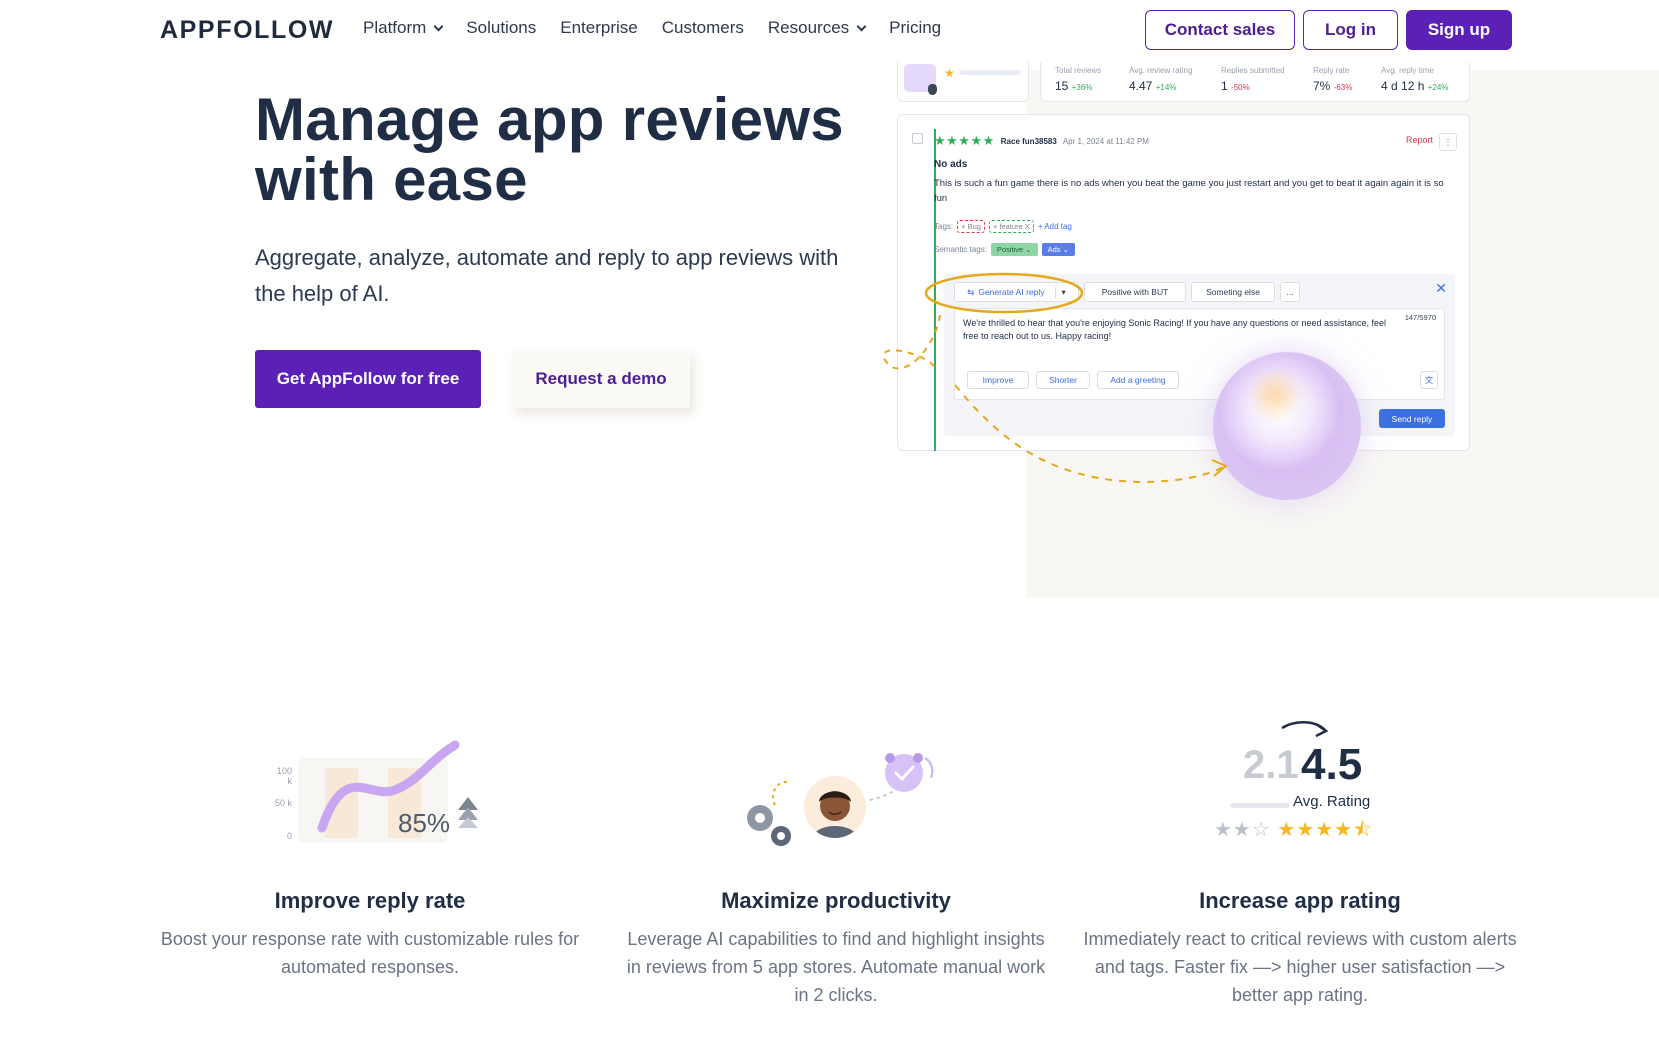 This screenshot has width=1659, height=1043. What do you see at coordinates (341, 803) in the screenshot?
I see `chart-bar` at bounding box center [341, 803].